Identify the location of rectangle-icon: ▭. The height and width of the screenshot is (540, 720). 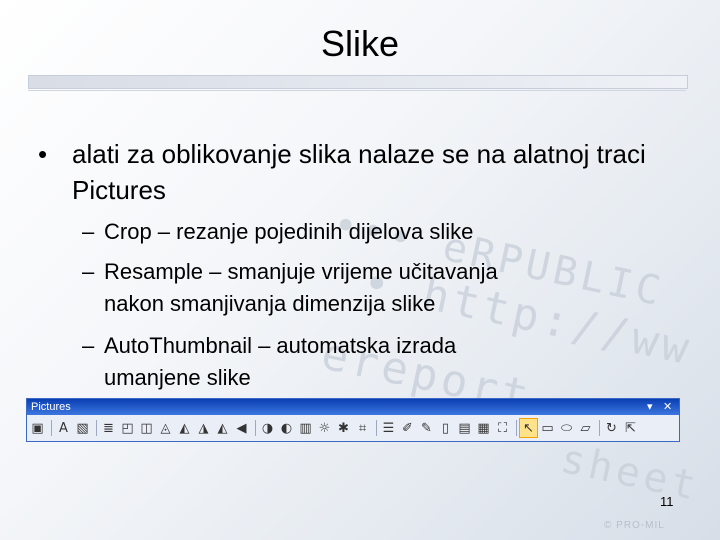
(547, 428).